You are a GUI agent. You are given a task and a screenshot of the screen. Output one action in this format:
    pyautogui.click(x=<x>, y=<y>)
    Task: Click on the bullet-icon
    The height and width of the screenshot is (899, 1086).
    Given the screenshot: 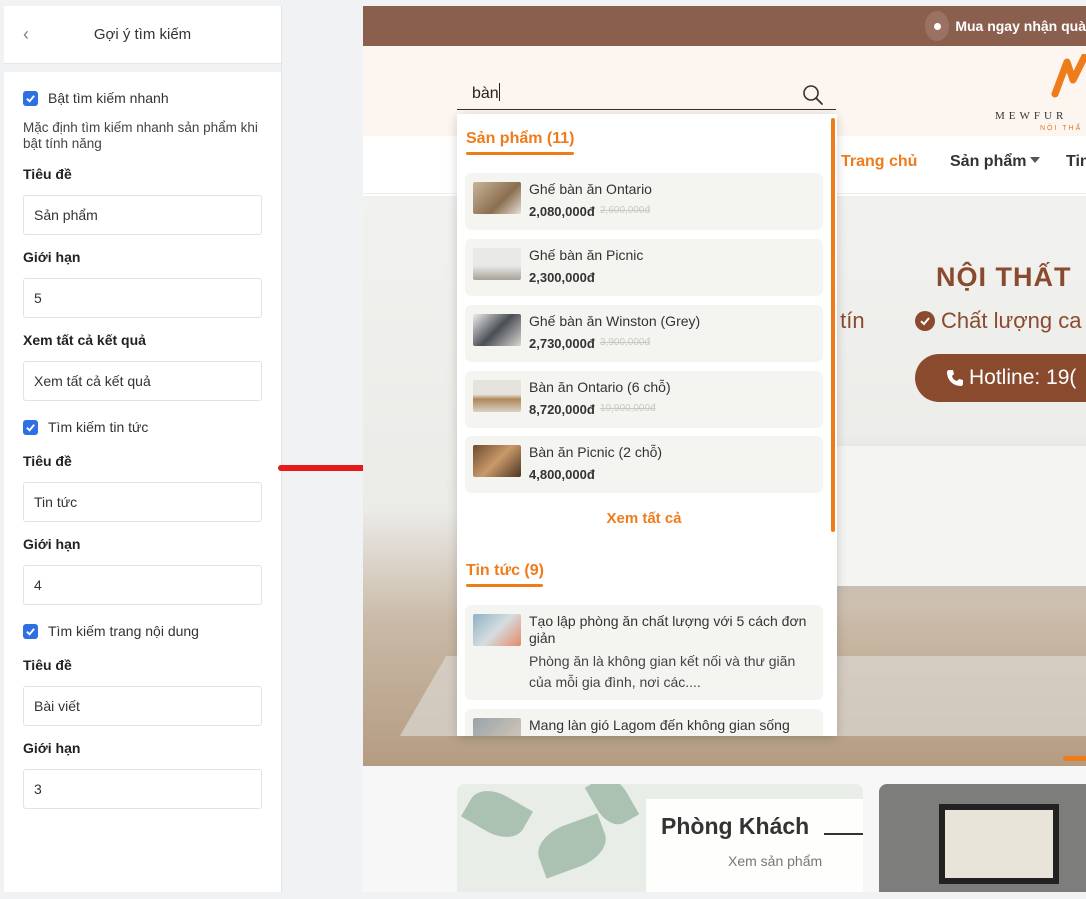 What is the action you would take?
    pyautogui.click(x=937, y=26)
    